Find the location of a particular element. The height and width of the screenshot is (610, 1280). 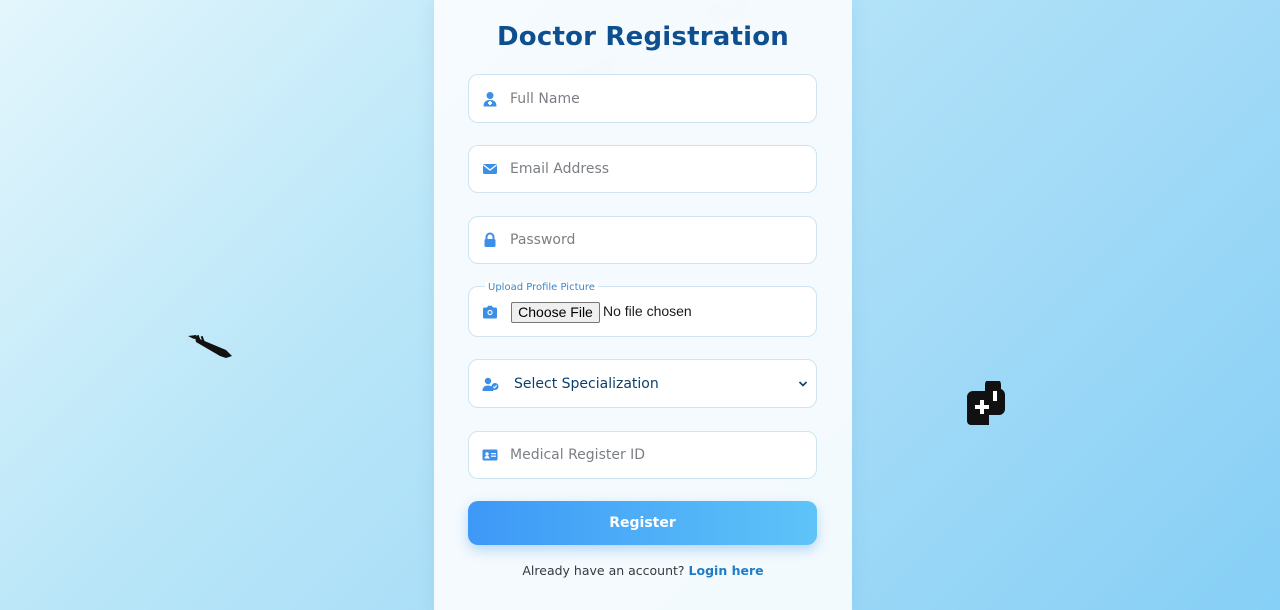

file-status-text: No file chosen is located at coordinates (647, 311).